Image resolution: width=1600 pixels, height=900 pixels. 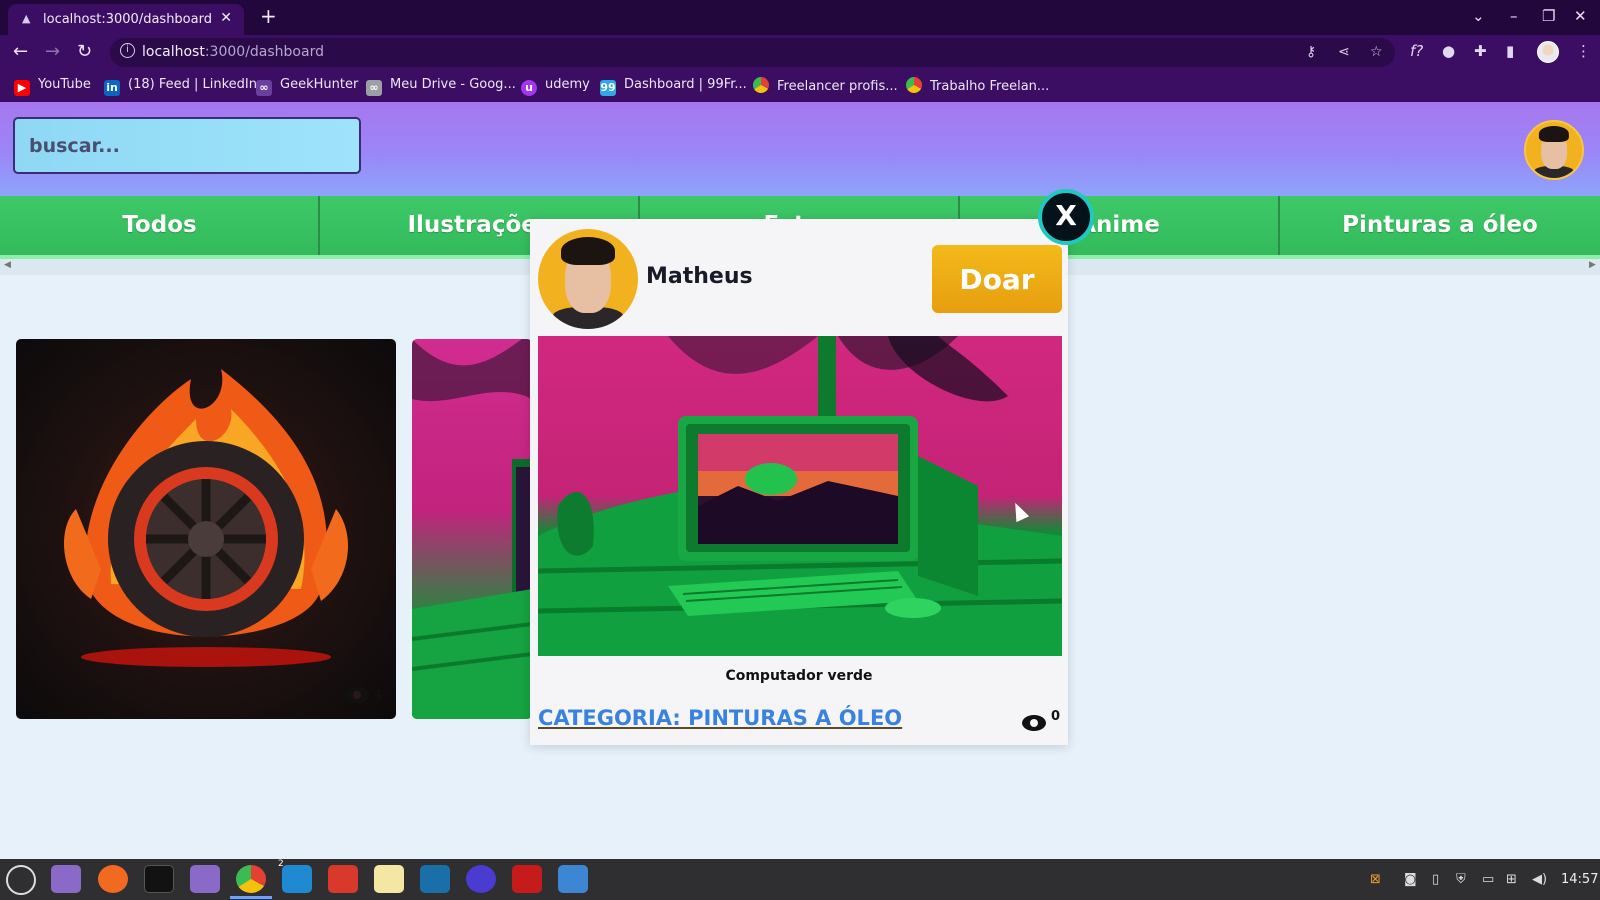 What do you see at coordinates (389, 879) in the screenshot?
I see `brightness-icon` at bounding box center [389, 879].